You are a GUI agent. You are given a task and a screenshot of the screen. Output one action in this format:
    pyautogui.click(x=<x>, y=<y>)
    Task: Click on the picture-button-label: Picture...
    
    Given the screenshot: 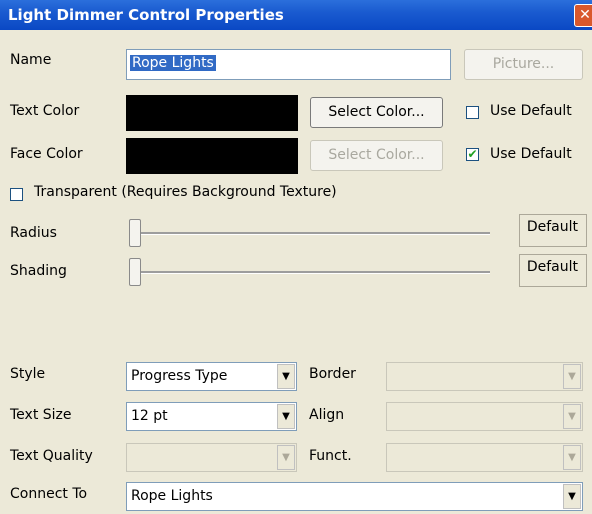 What is the action you would take?
    pyautogui.click(x=523, y=64)
    